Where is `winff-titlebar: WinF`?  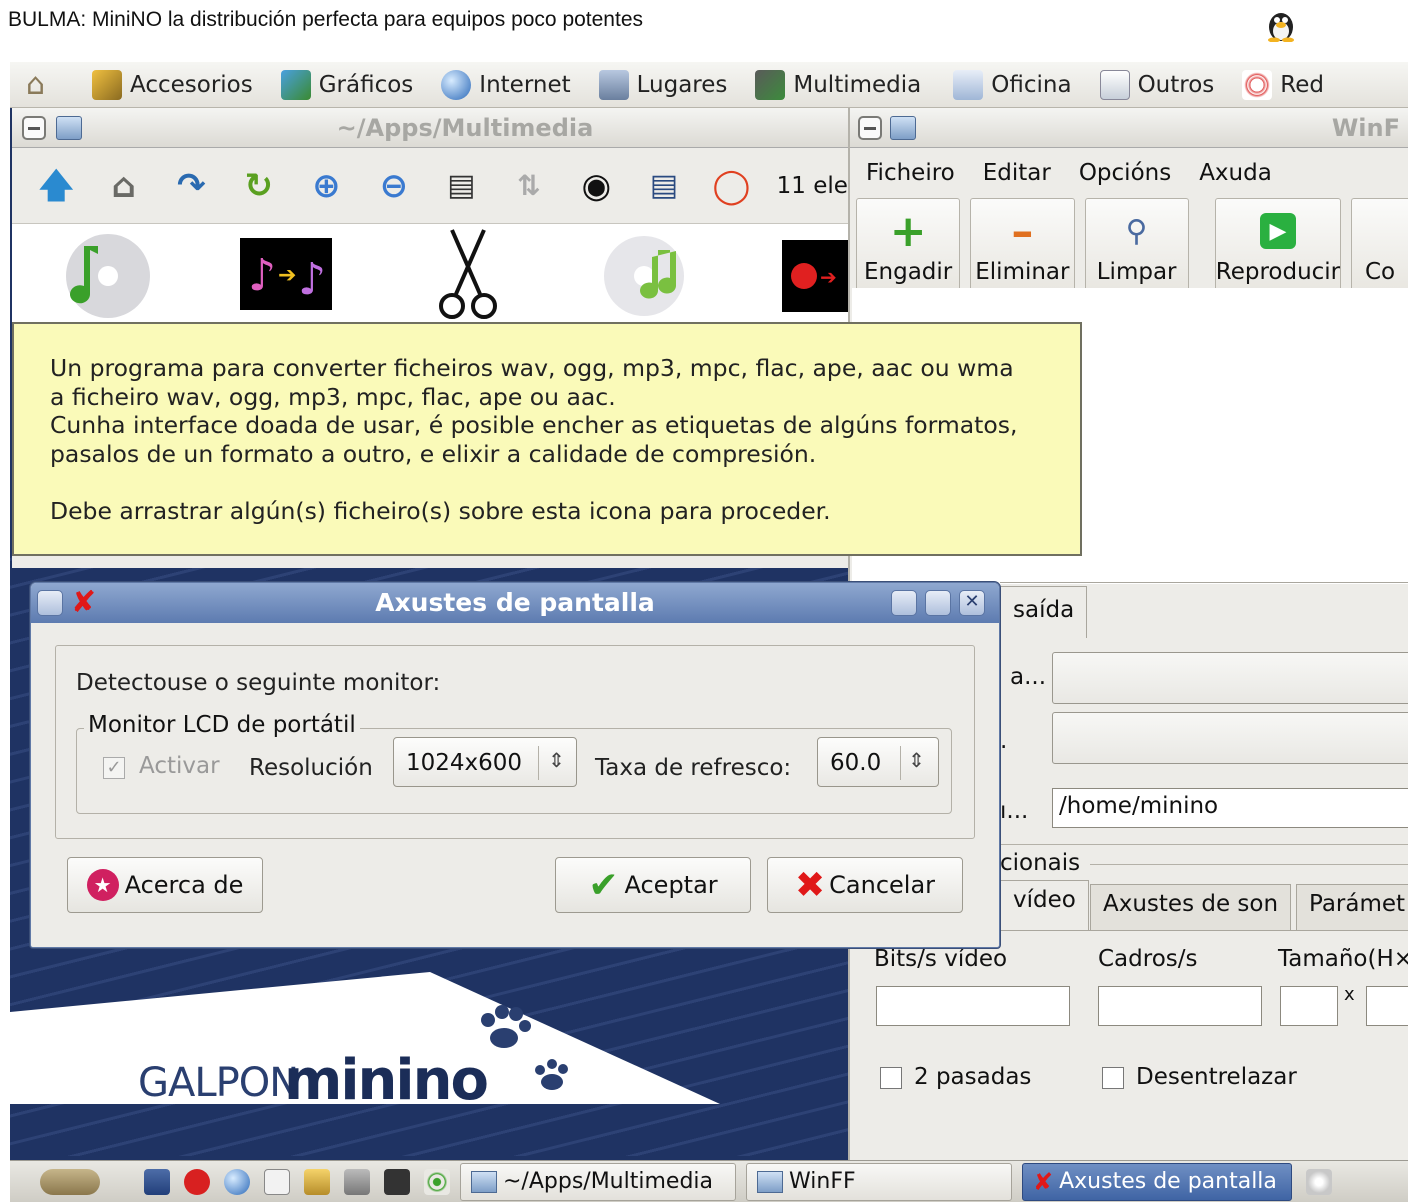
winff-titlebar: WinF is located at coordinates (1129, 128).